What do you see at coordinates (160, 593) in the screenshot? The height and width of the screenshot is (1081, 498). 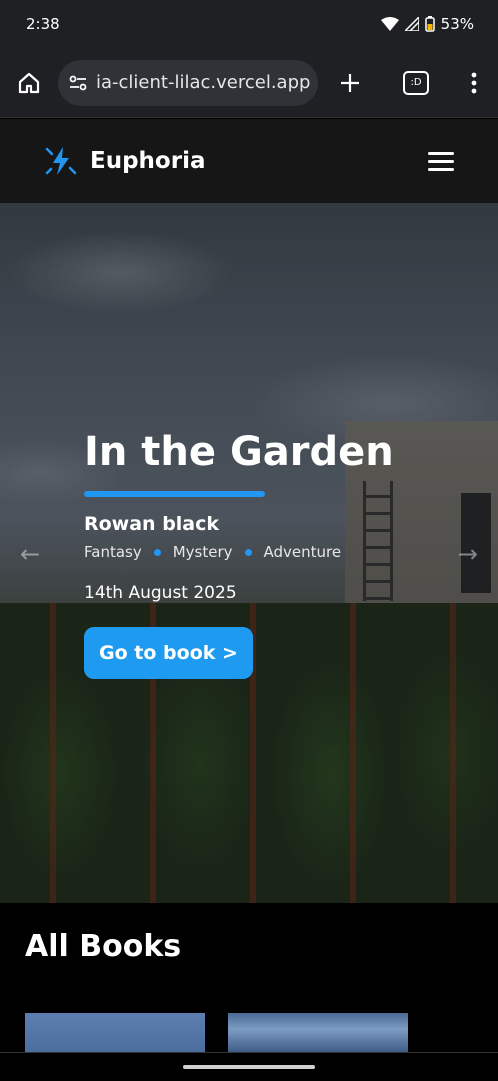 I see `release-date: 14th August 2025` at bounding box center [160, 593].